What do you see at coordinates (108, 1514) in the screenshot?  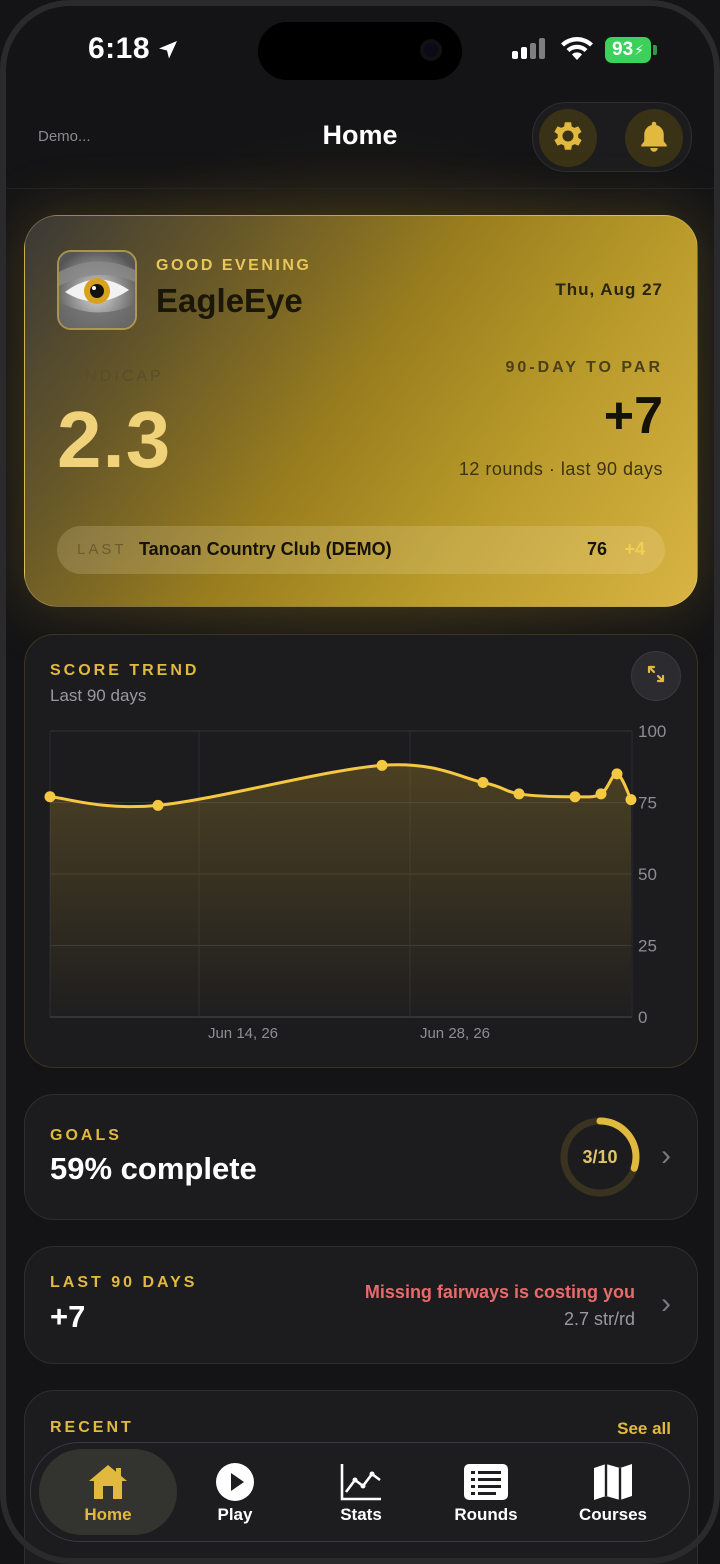 I see `tab-label: Home` at bounding box center [108, 1514].